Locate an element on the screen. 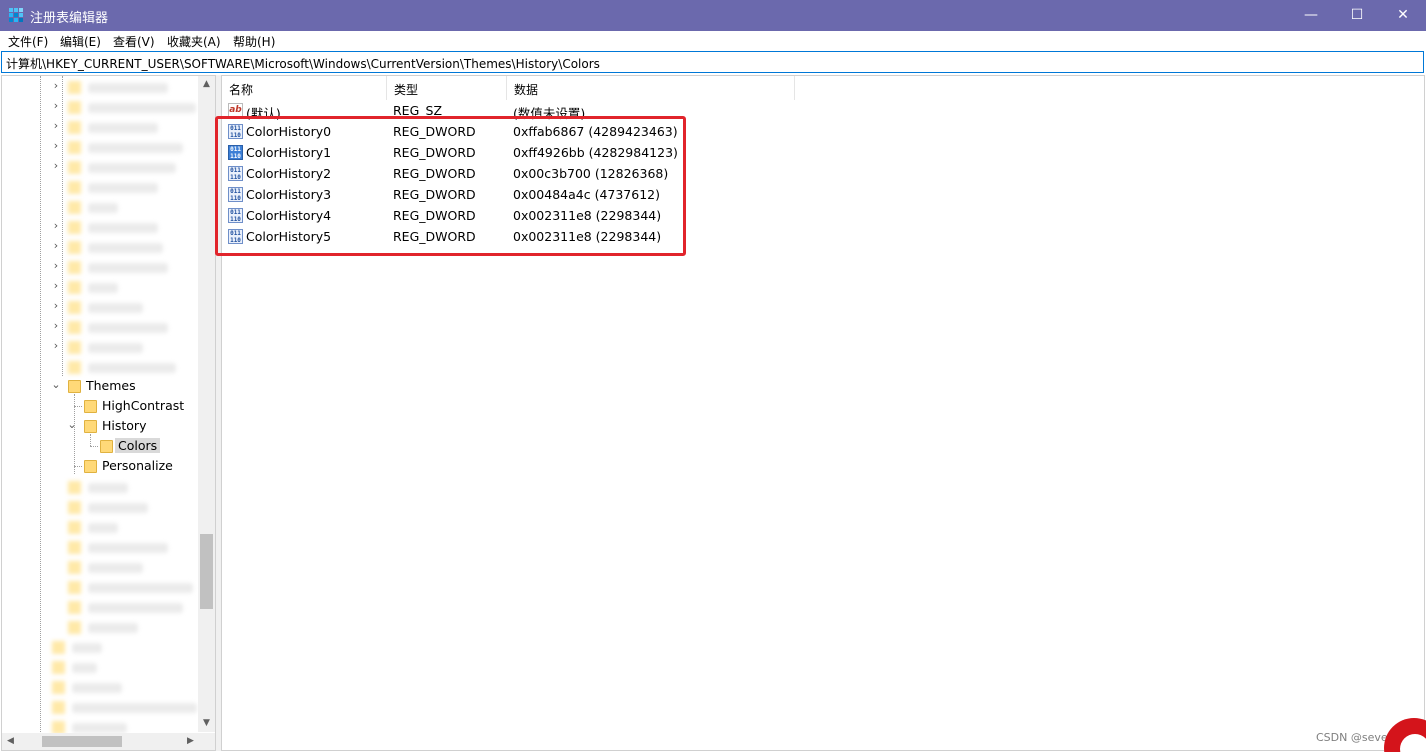 This screenshot has height=752, width=1426. maximize-button: ☐ is located at coordinates (1357, 15).